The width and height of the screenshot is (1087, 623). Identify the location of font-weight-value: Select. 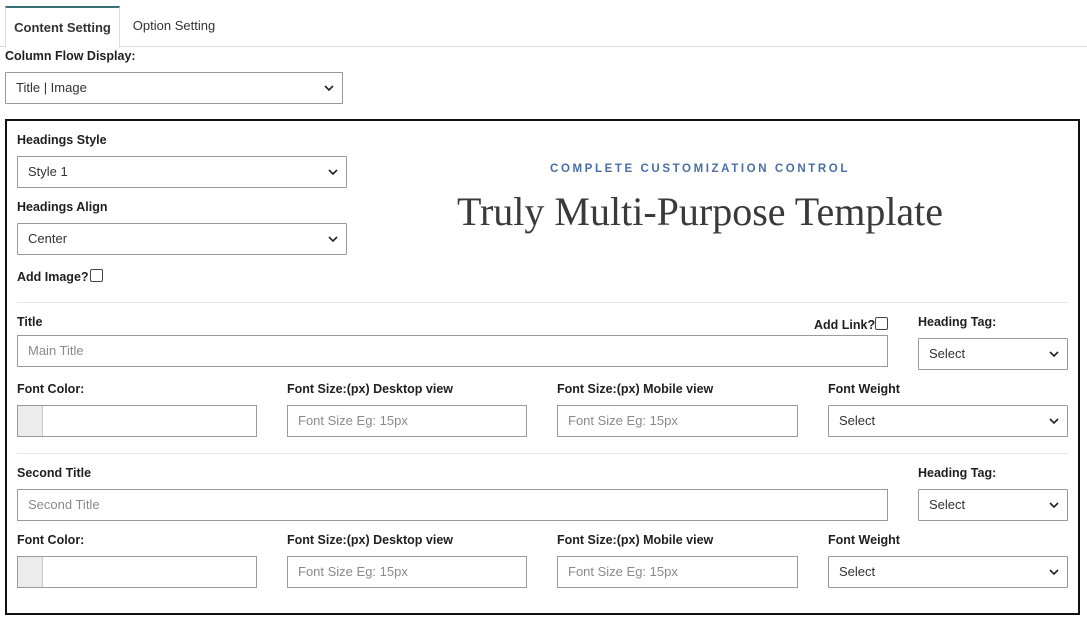
(857, 420).